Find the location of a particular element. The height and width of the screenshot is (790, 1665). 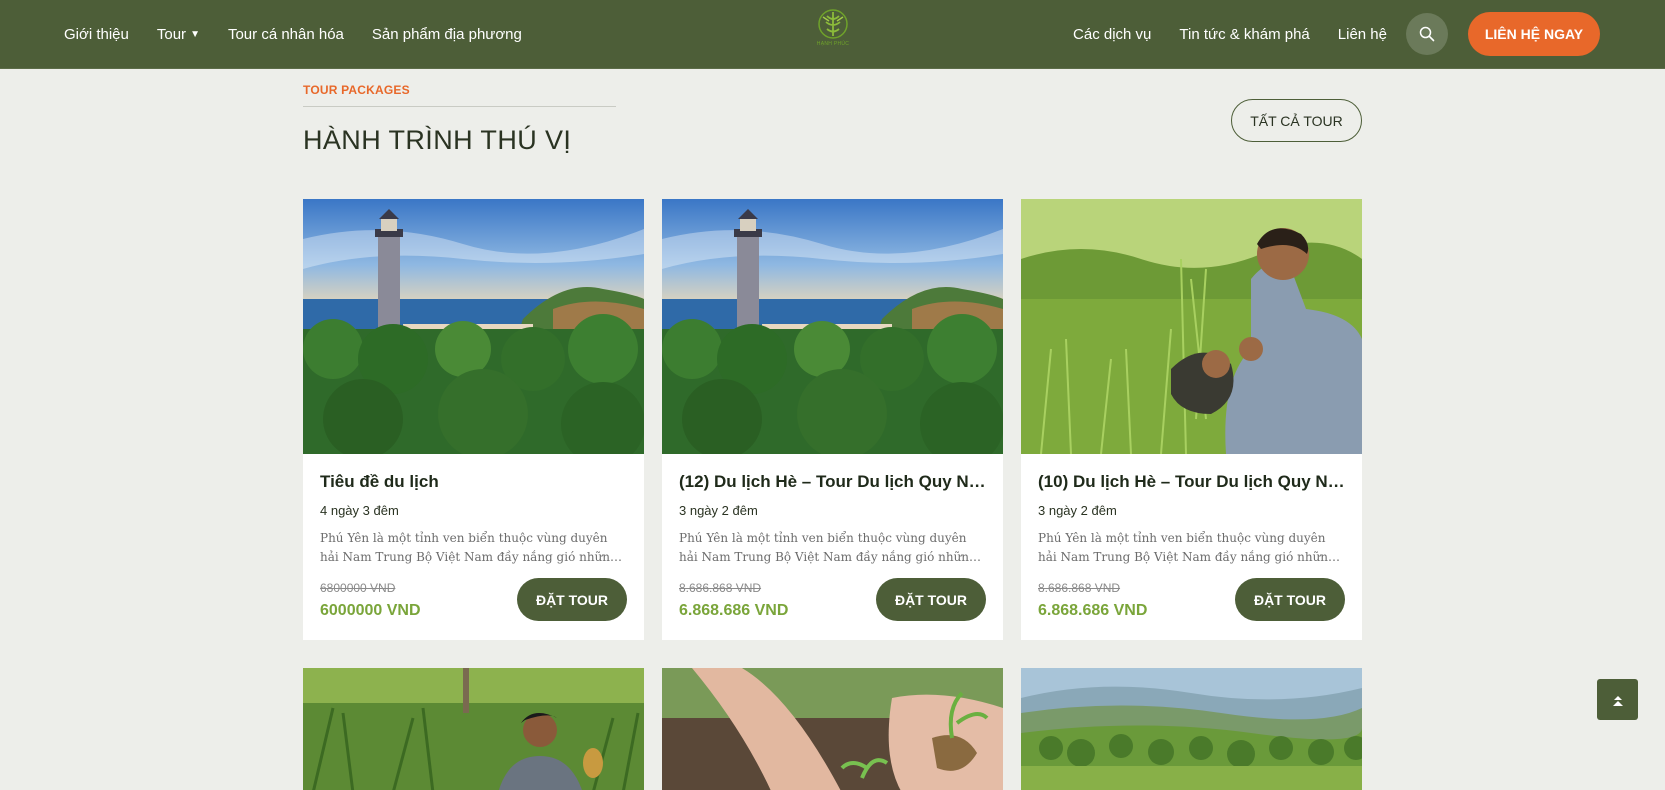

nav-gioi-thieu-label: Giới thiệu is located at coordinates (96, 34).